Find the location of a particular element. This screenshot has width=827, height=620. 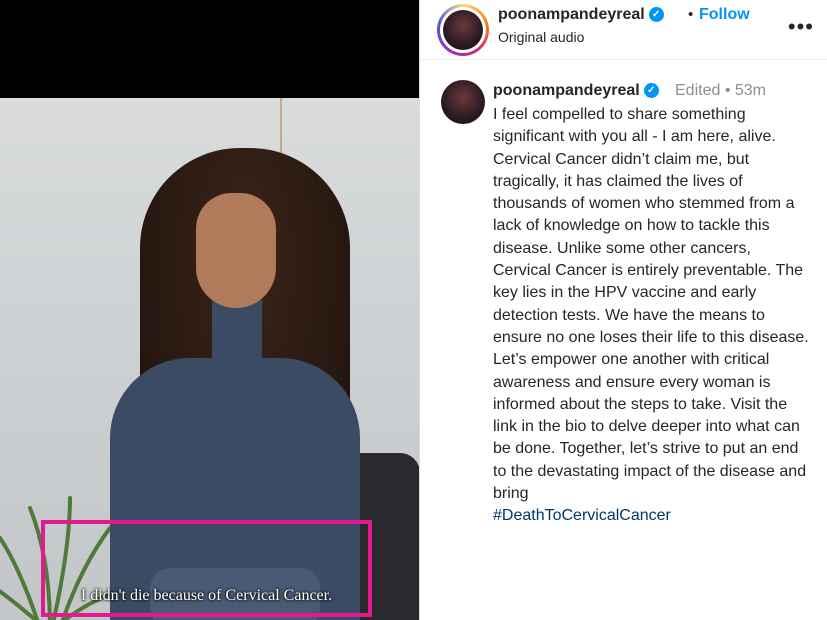

original-audio-link: Original audio is located at coordinates (541, 37).